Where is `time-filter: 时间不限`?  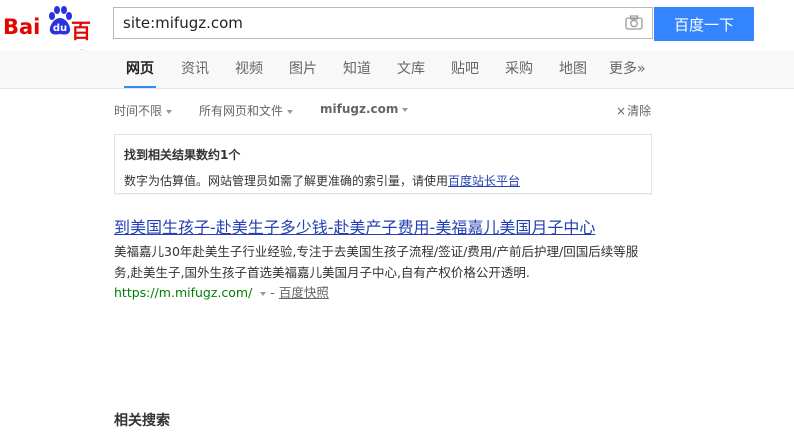 time-filter: 时间不限 is located at coordinates (143, 110).